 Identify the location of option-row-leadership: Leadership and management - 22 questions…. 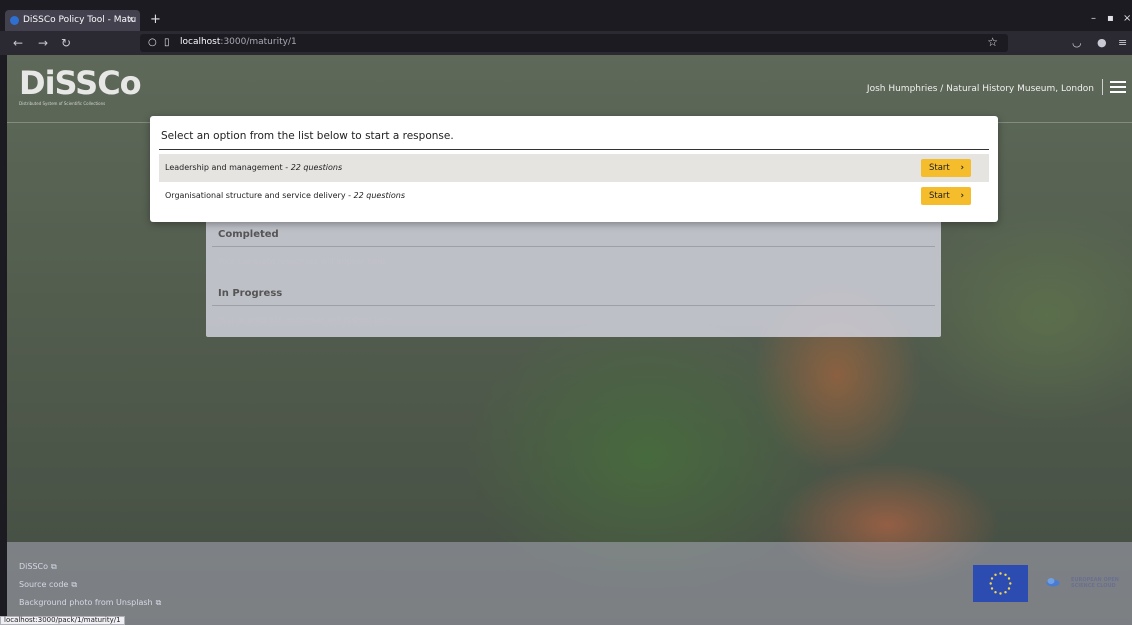
(574, 168).